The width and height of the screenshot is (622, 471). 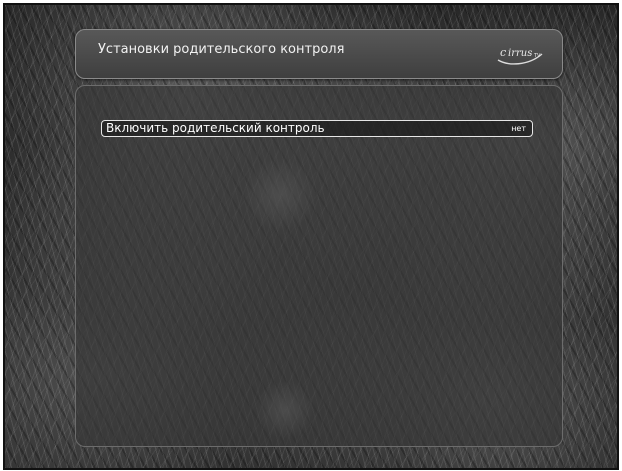 I want to click on svg-text: irrus, so click(x=520, y=53).